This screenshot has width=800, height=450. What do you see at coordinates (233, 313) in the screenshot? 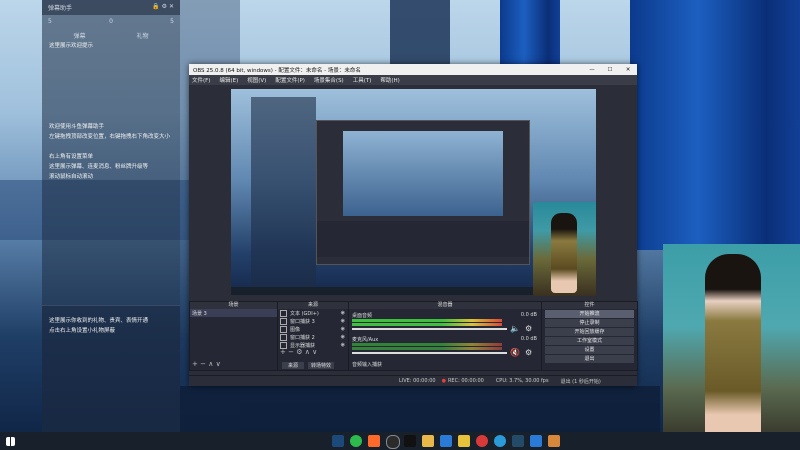
I see `scene-item: 场景 3` at bounding box center [233, 313].